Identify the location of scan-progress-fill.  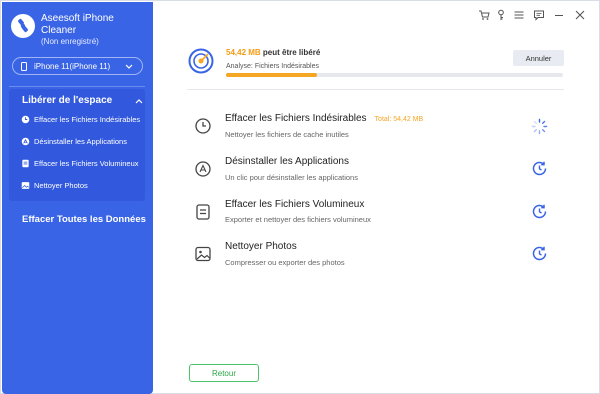
(271, 75).